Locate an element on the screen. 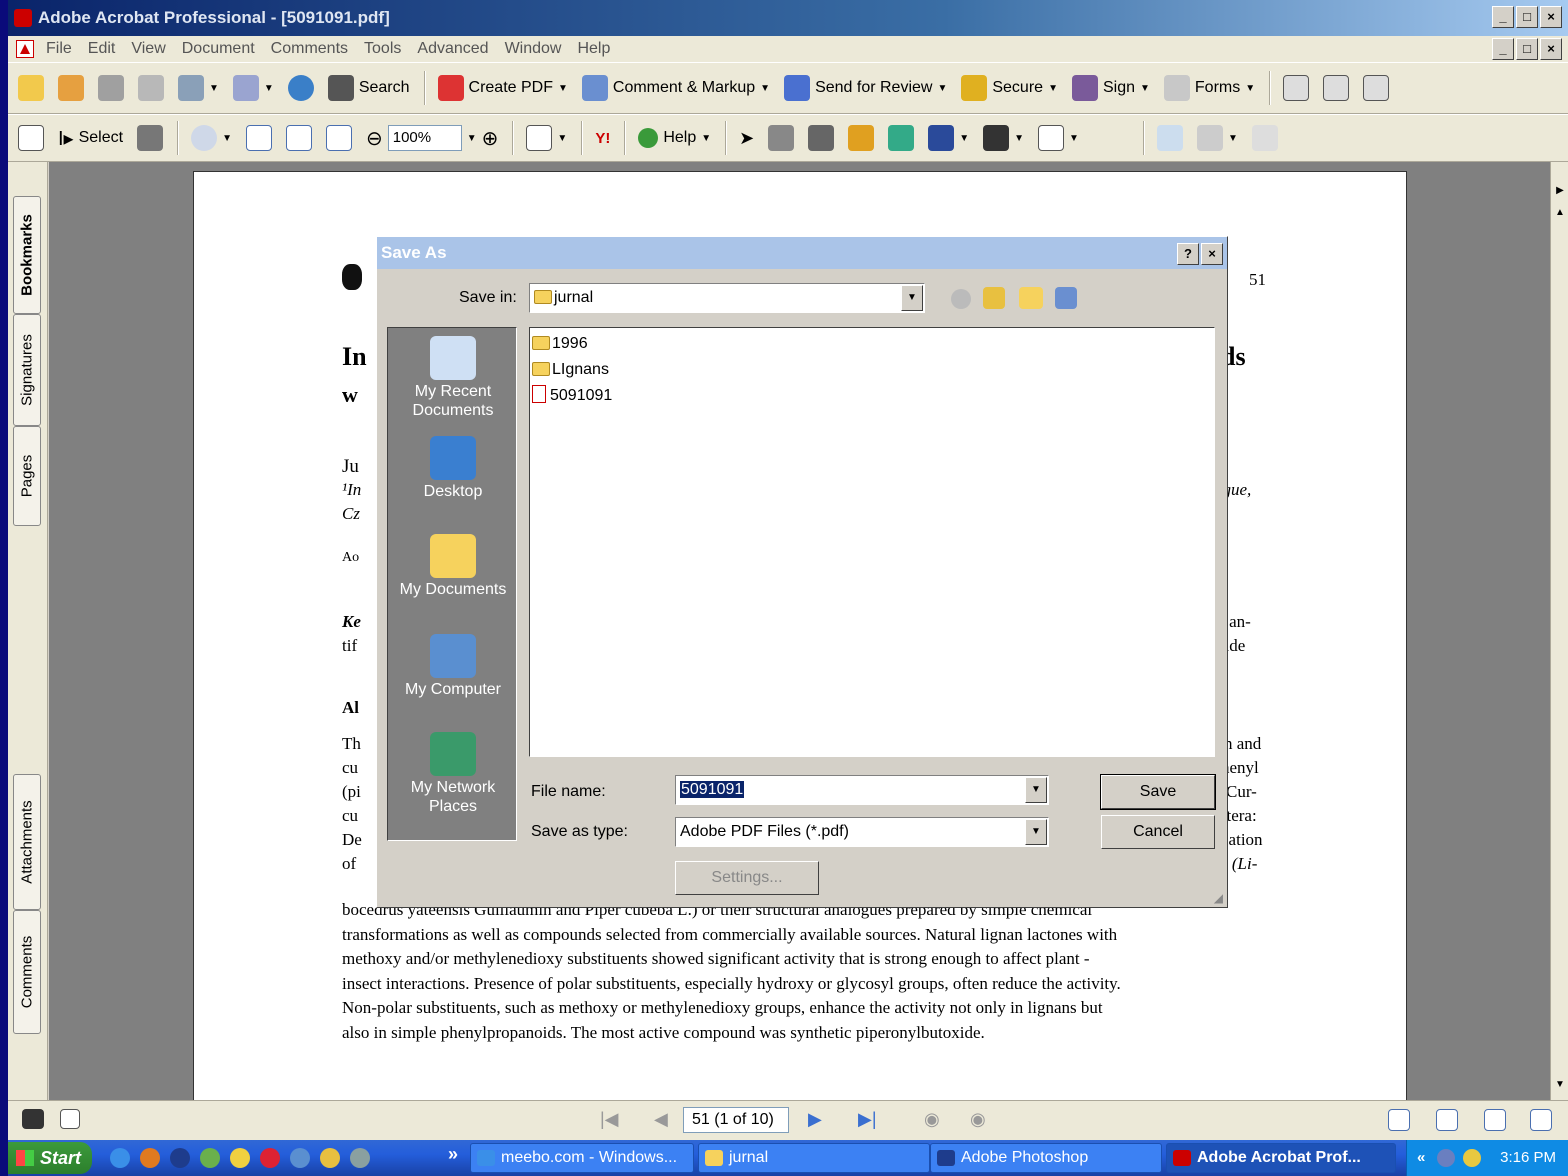 This screenshot has height=1176, width=1568. place-desktop: Desktop is located at coordinates (453, 468).